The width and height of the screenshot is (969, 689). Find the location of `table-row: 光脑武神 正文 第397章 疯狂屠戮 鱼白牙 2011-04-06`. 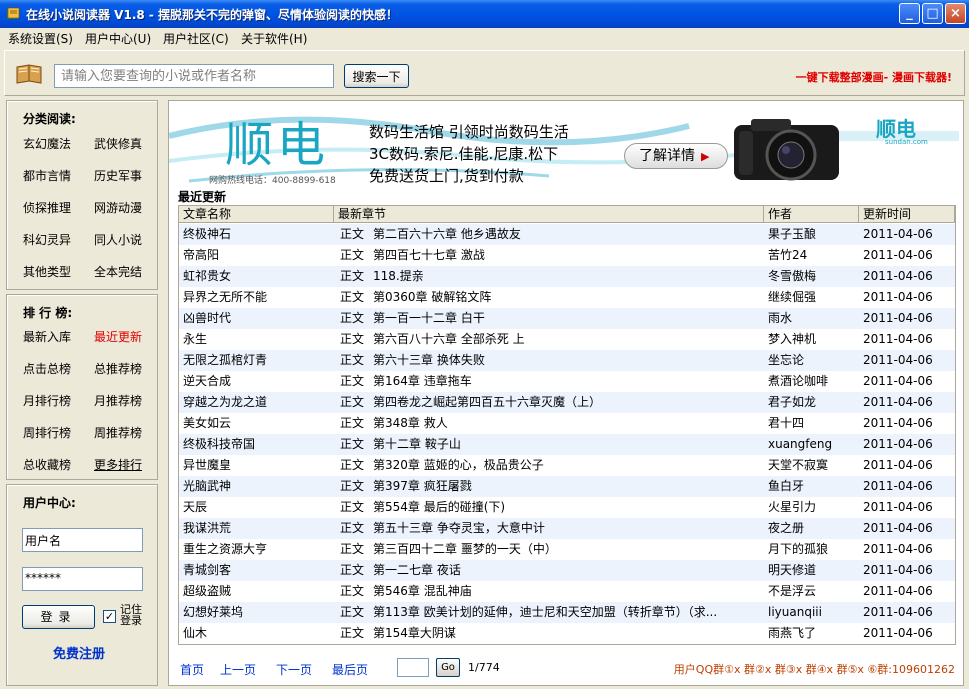

table-row: 光脑武神 正文 第397章 疯狂屠戮 鱼白牙 2011-04-06 is located at coordinates (567, 486).